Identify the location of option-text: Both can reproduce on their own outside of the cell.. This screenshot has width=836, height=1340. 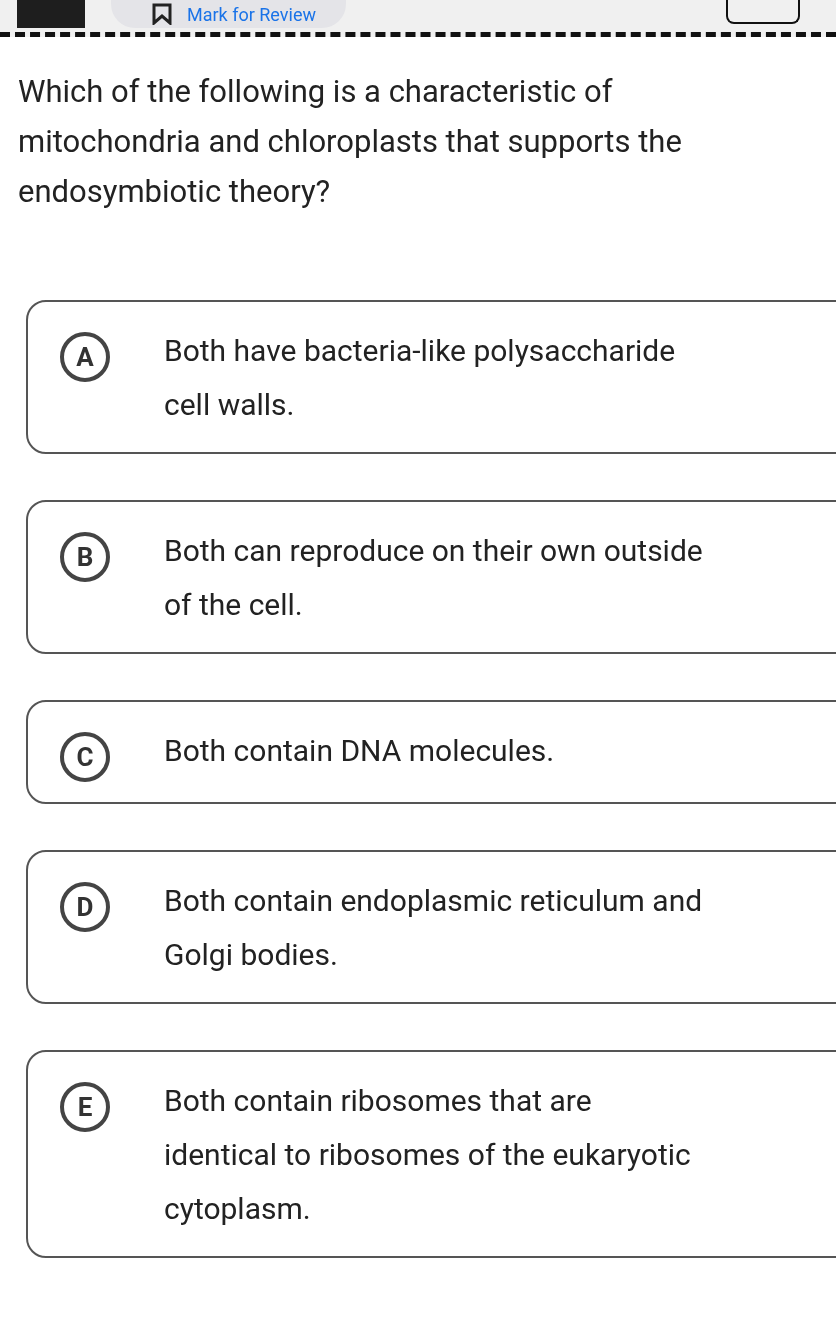
(434, 578).